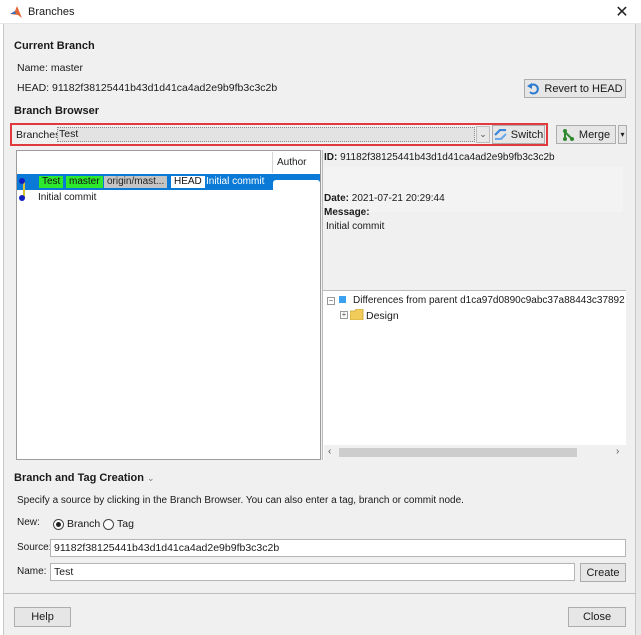  Describe the element at coordinates (58, 524) in the screenshot. I see `radio-branch-button` at that location.